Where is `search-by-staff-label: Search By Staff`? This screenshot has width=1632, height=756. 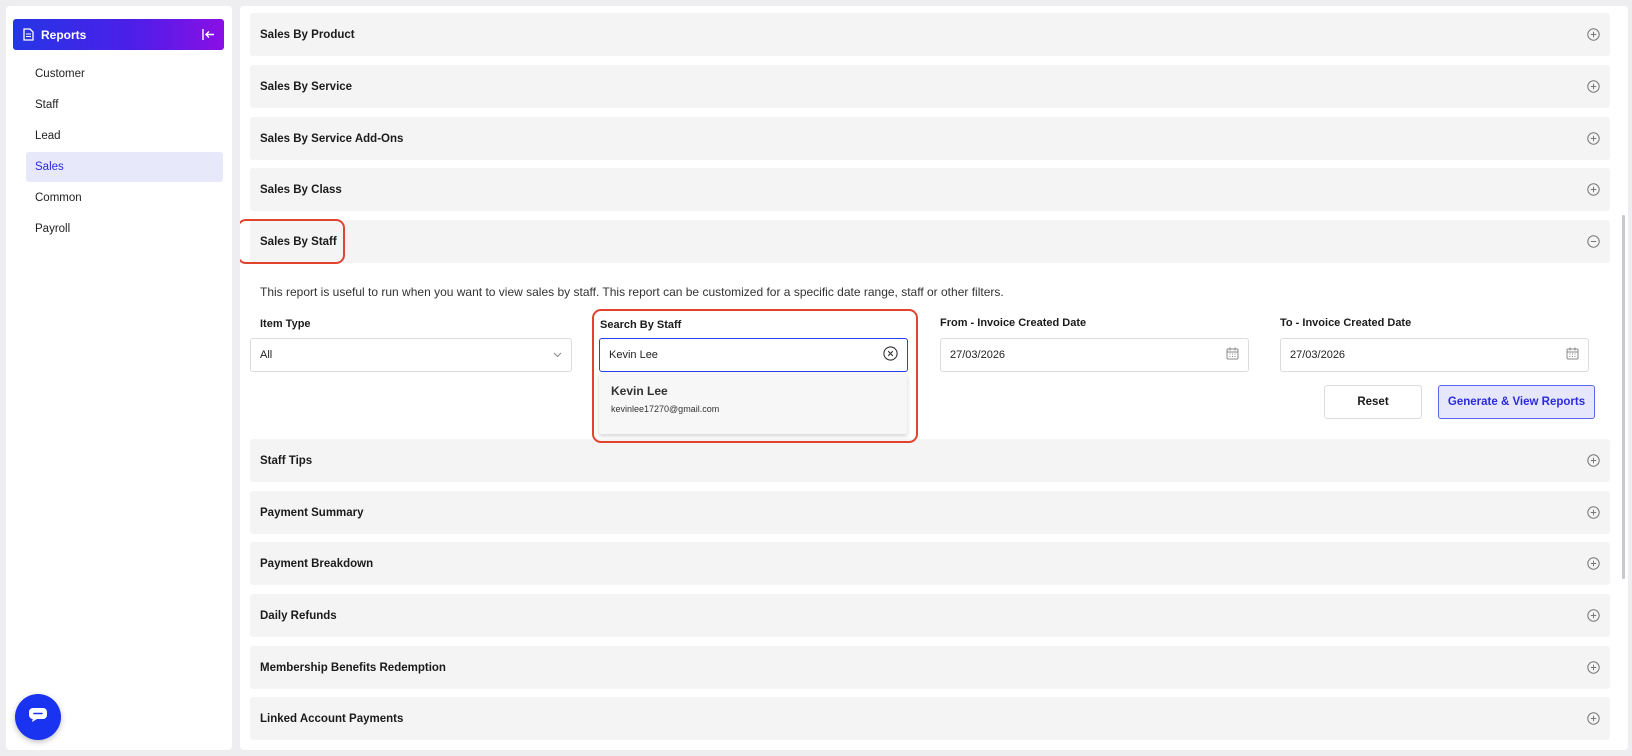 search-by-staff-label: Search By Staff is located at coordinates (641, 325).